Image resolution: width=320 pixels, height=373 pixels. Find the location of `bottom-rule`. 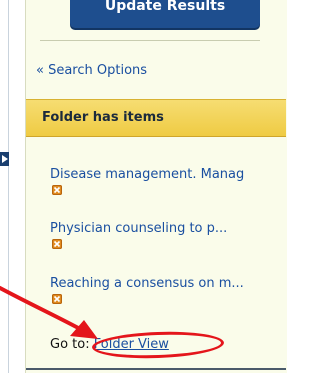

bottom-rule is located at coordinates (156, 369).